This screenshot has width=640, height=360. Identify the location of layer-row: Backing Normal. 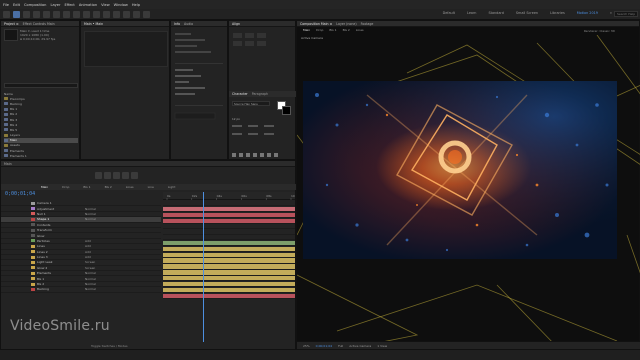
(81, 290).